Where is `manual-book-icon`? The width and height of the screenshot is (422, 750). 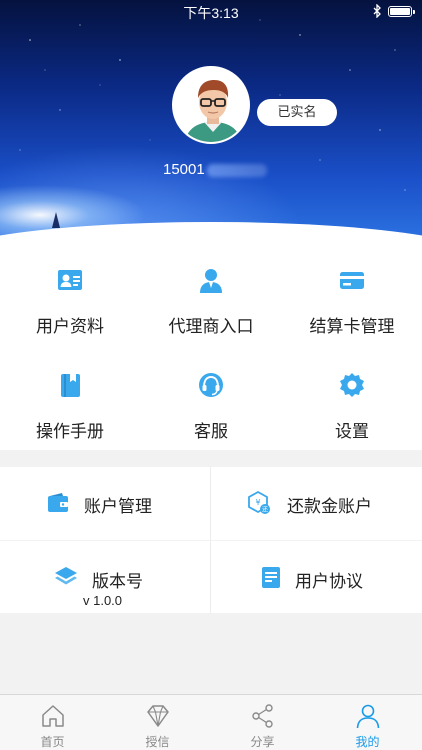 manual-book-icon is located at coordinates (70, 385).